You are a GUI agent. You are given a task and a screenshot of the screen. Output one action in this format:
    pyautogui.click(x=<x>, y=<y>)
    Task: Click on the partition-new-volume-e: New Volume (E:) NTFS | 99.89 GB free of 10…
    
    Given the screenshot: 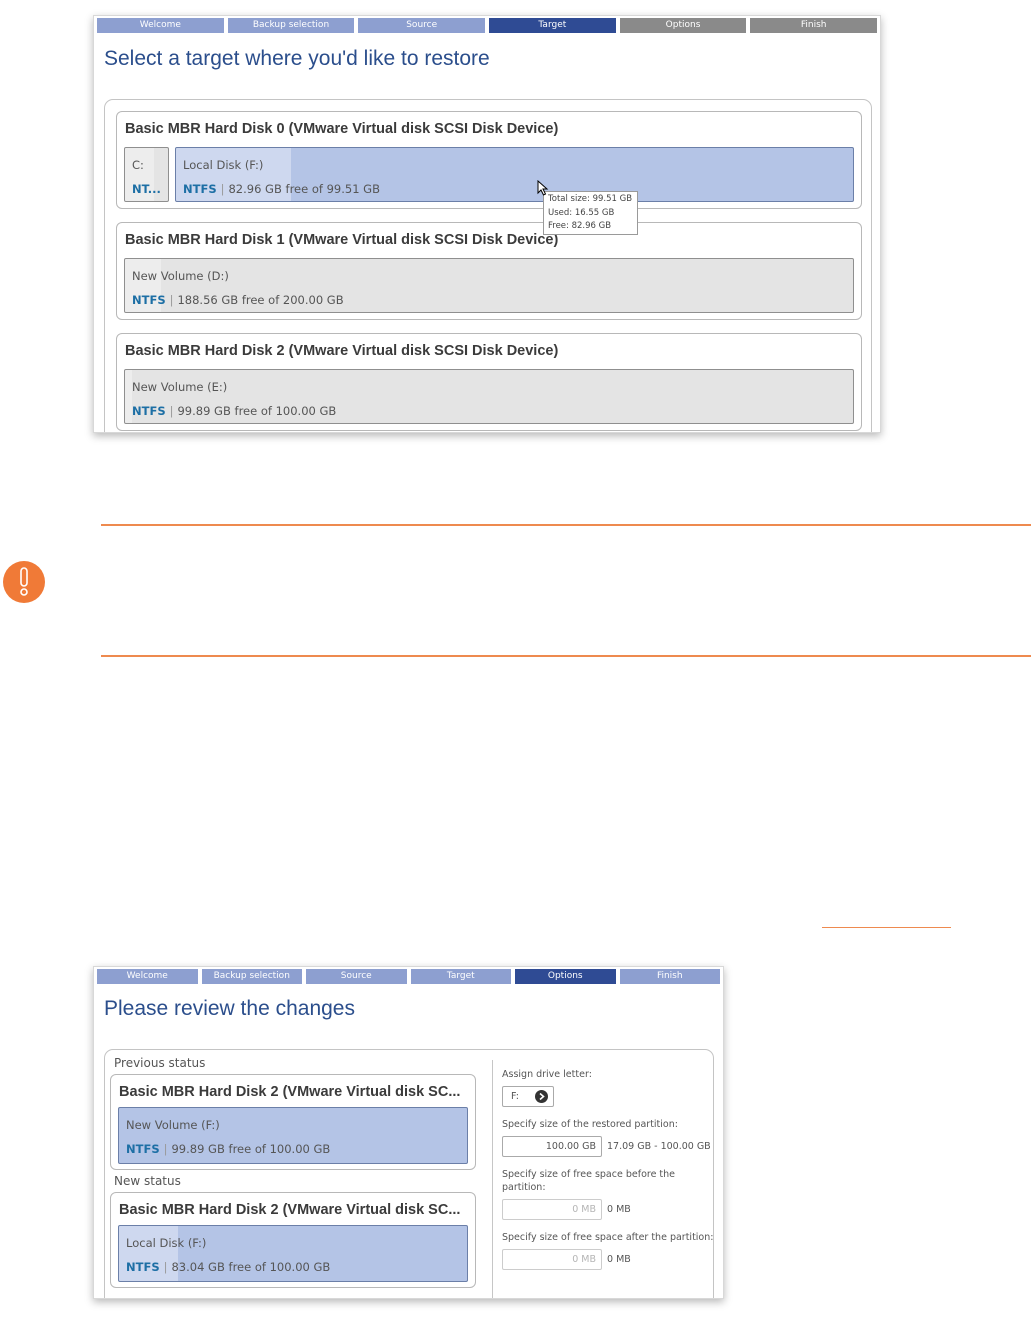 What is the action you would take?
    pyautogui.click(x=489, y=396)
    